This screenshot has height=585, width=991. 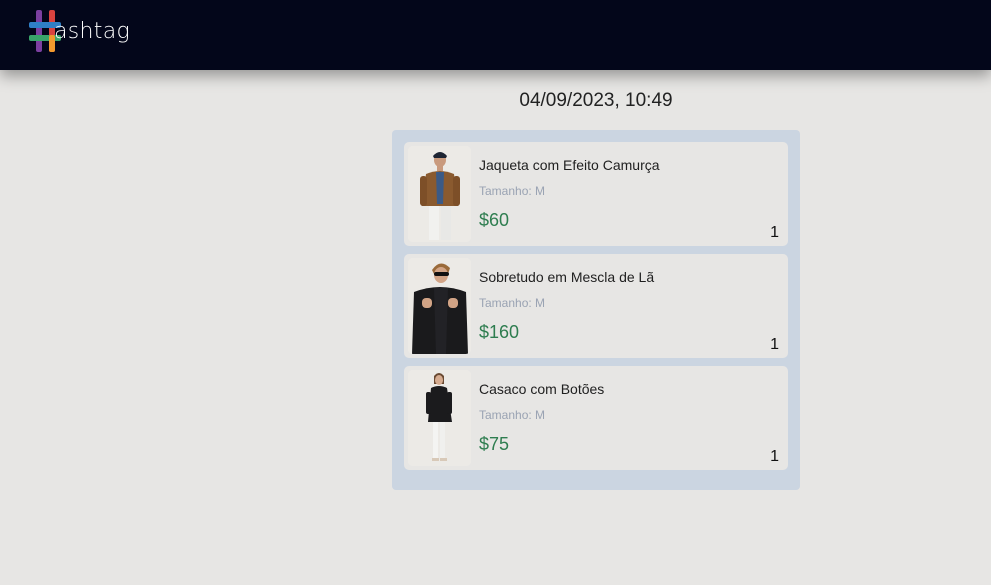 I want to click on product-price: $75, so click(x=494, y=444).